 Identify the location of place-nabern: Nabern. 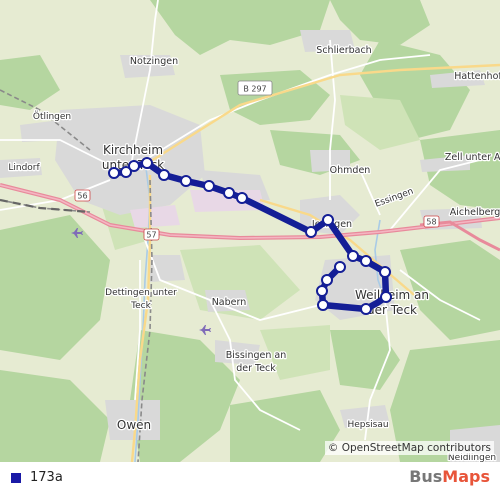
(229, 302).